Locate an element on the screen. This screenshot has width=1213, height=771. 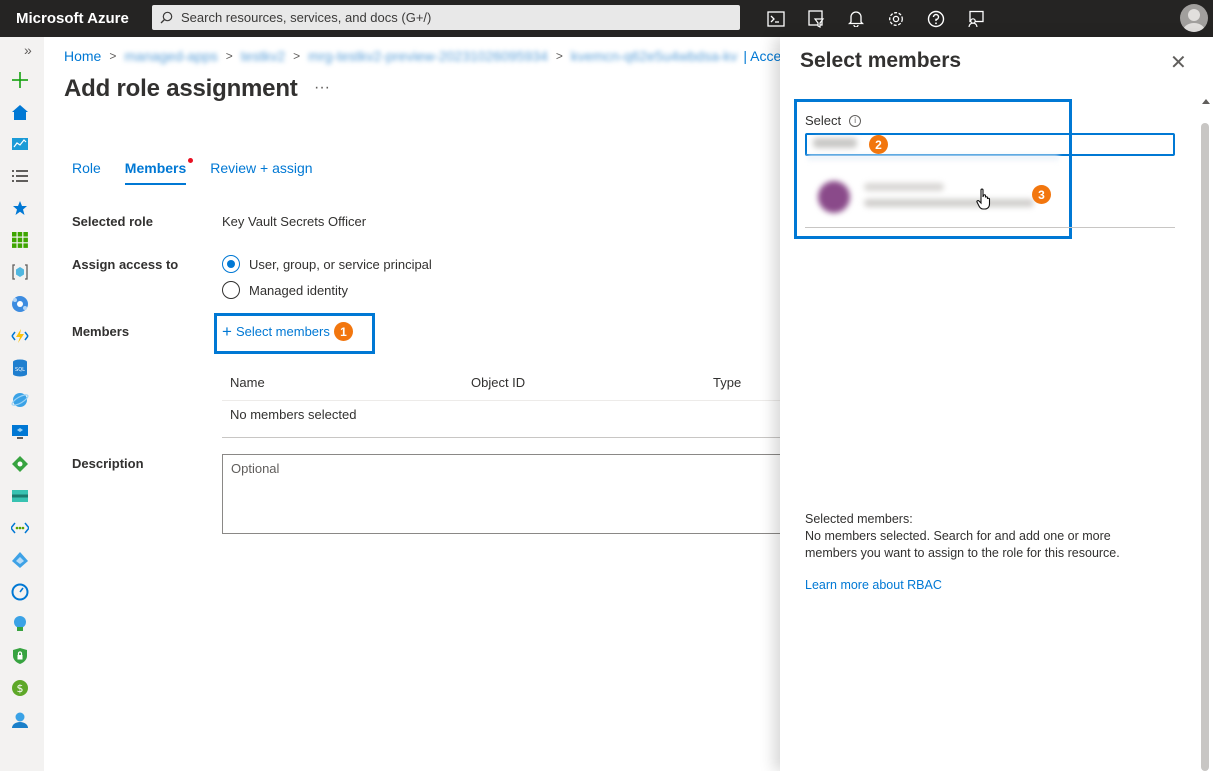
description-placeholder: Optional is located at coordinates (255, 468).